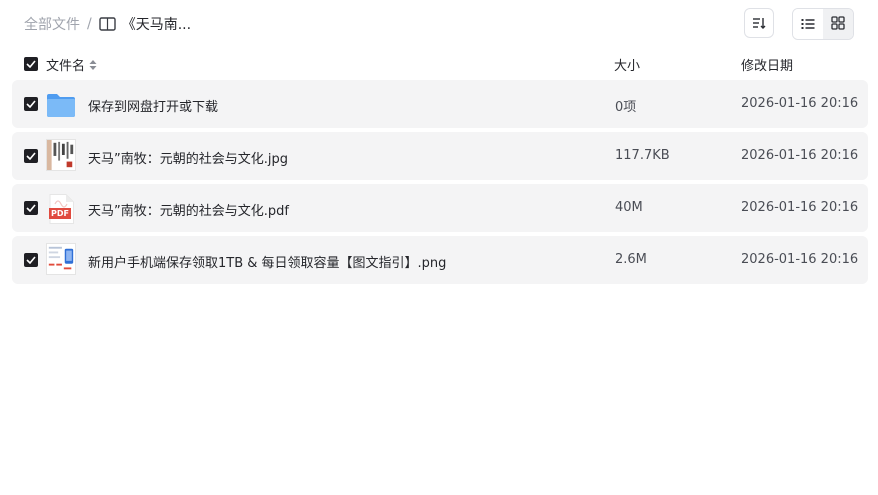  I want to click on breadcrumb-root: 全部文件, so click(52, 24).